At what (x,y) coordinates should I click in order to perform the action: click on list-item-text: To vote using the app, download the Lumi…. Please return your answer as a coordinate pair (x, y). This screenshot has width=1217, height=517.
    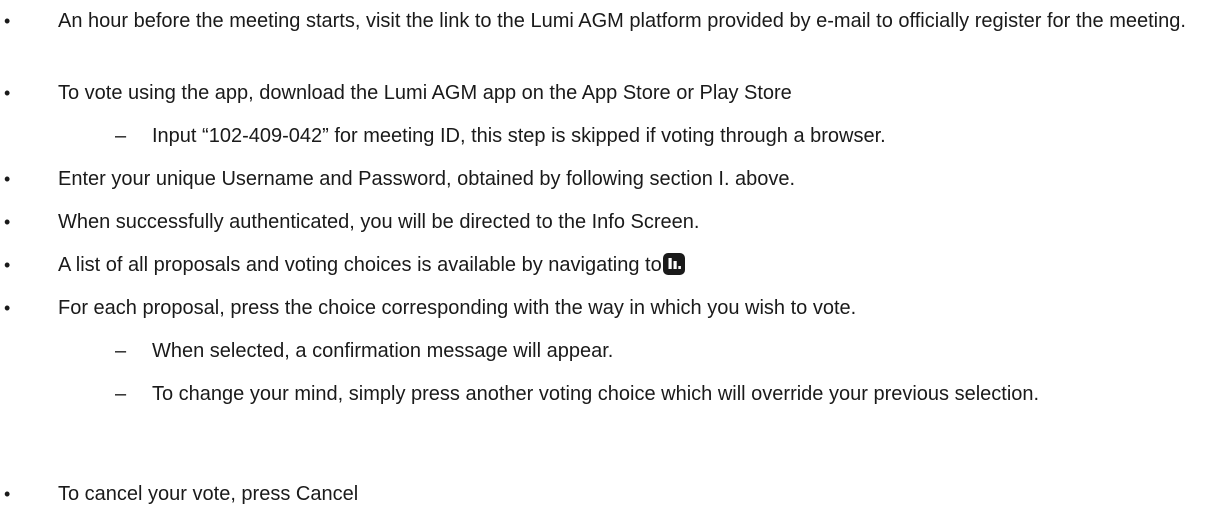
    Looking at the image, I should click on (425, 93).